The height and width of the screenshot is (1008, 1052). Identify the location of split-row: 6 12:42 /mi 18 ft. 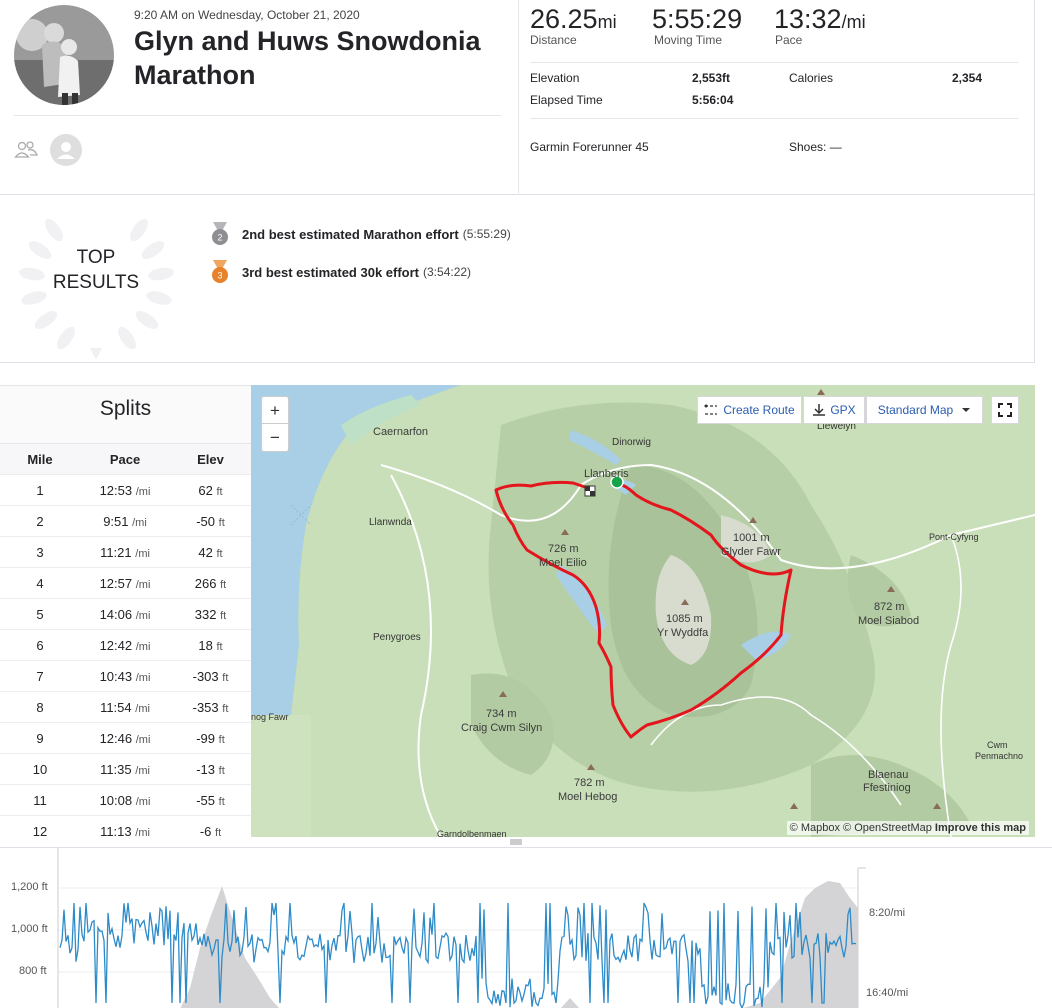
(125, 645).